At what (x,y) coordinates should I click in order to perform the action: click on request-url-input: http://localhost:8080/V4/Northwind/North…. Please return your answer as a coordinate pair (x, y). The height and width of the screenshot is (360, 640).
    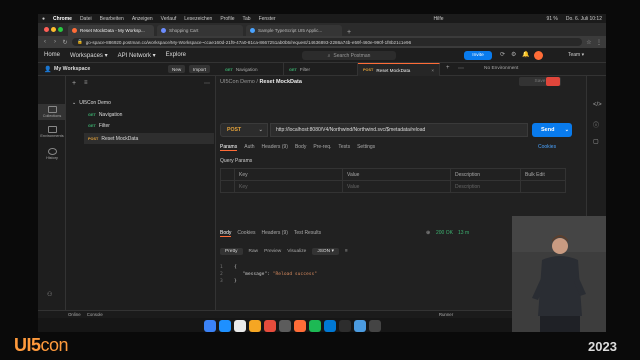
    Looking at the image, I should click on (399, 130).